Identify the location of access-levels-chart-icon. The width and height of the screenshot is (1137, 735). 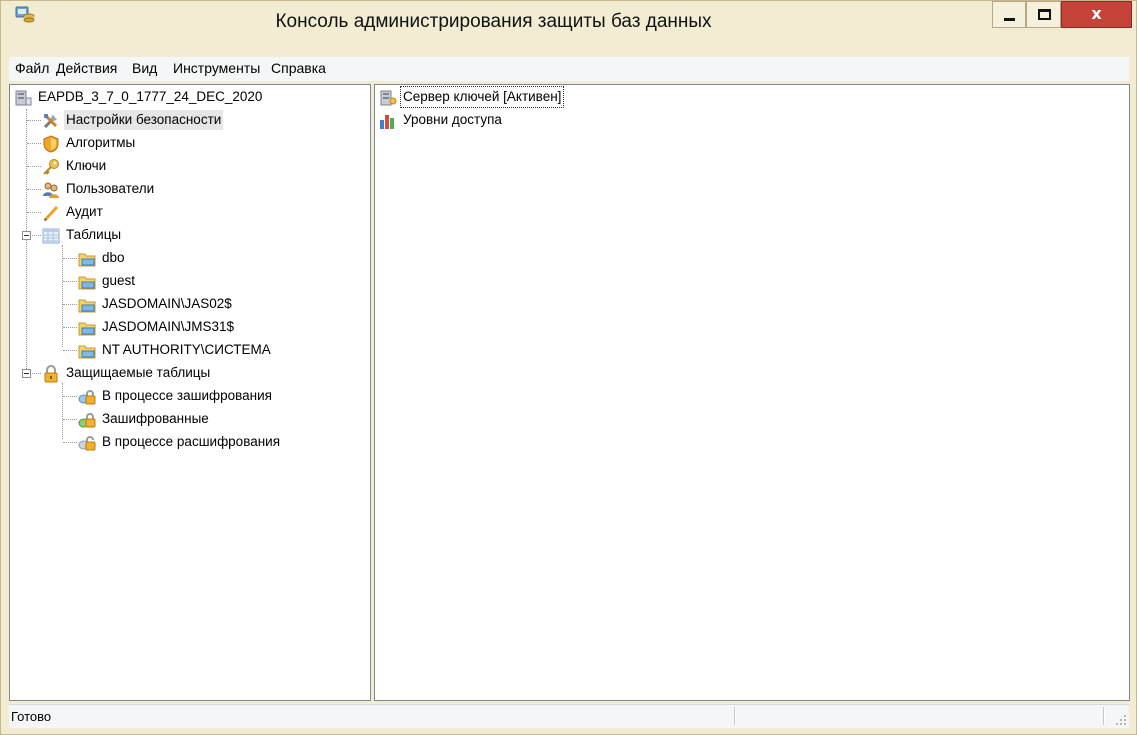
(387, 122).